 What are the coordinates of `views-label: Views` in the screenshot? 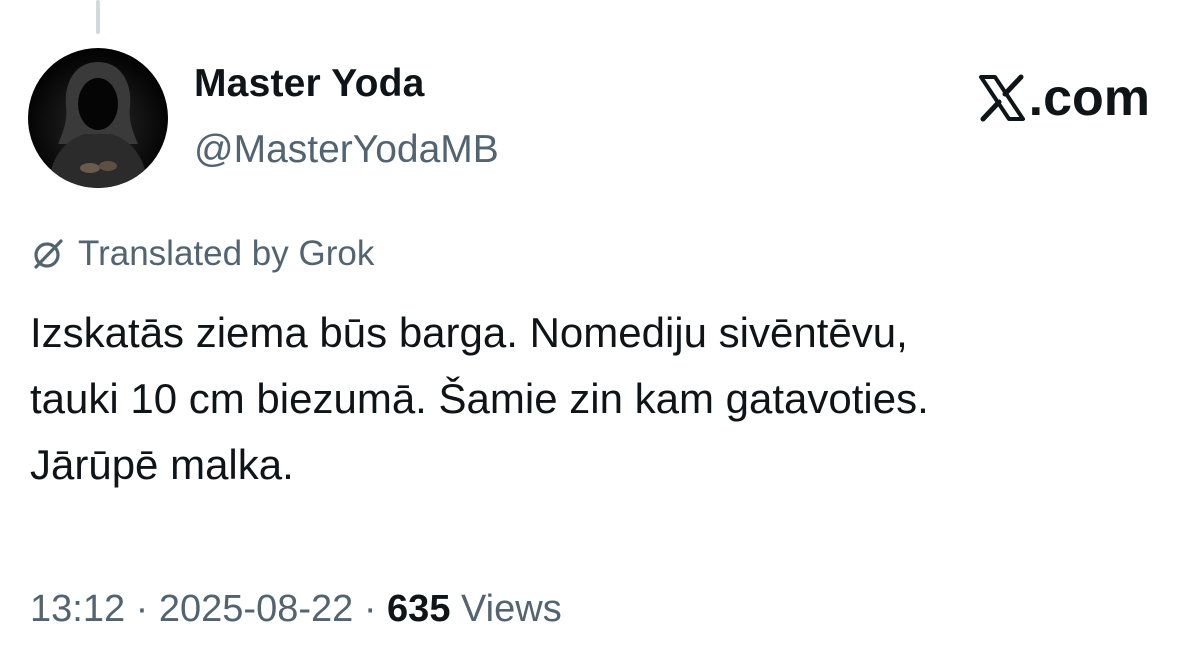 It's located at (506, 609).